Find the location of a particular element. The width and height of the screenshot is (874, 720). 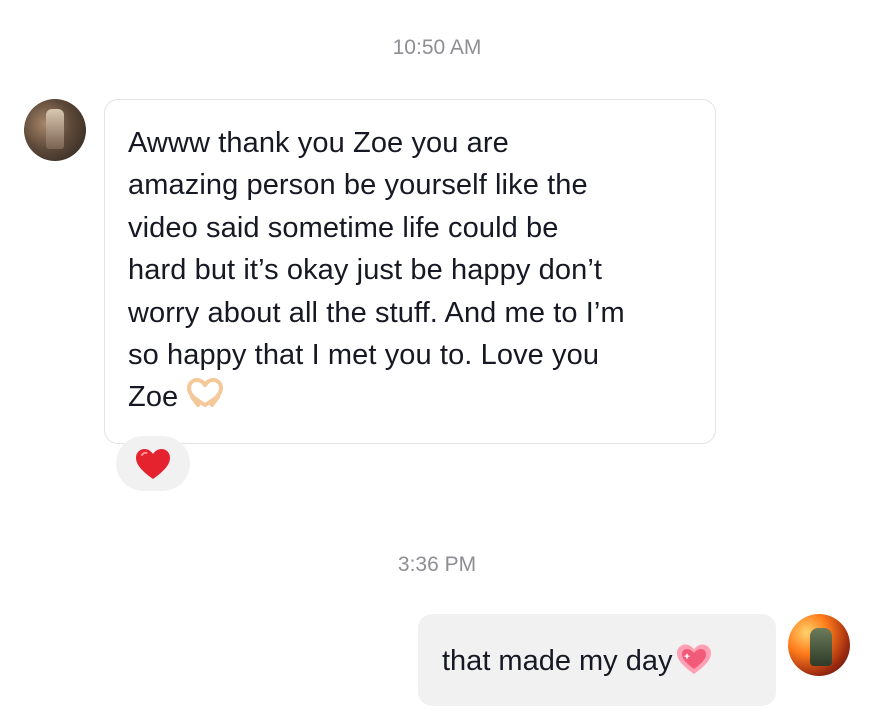

message-text: that made my day is located at coordinates (557, 661).